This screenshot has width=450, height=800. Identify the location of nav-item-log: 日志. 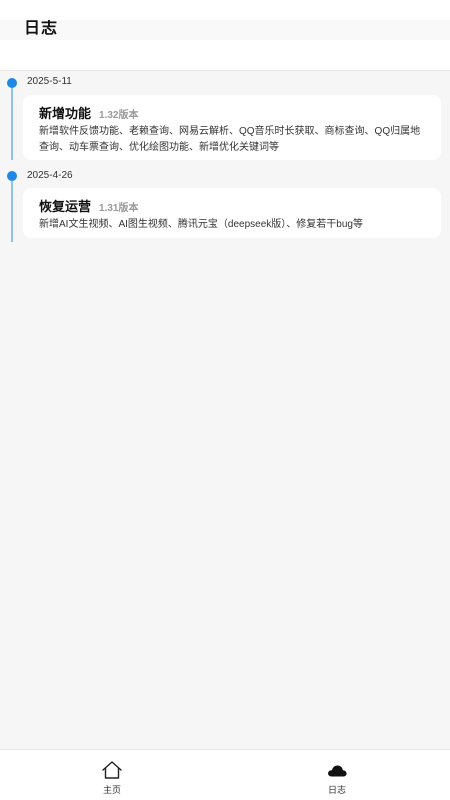
(337, 778).